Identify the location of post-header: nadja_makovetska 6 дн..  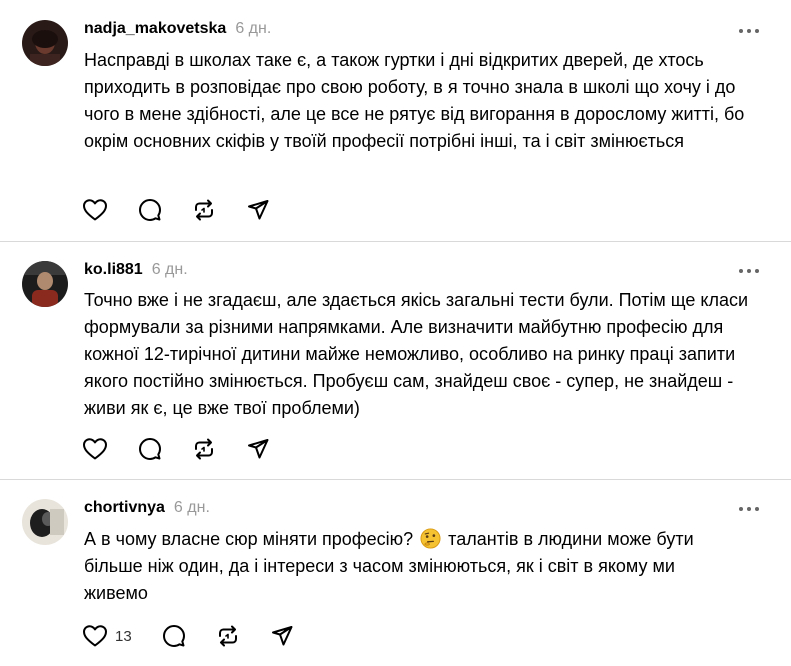
(177, 31).